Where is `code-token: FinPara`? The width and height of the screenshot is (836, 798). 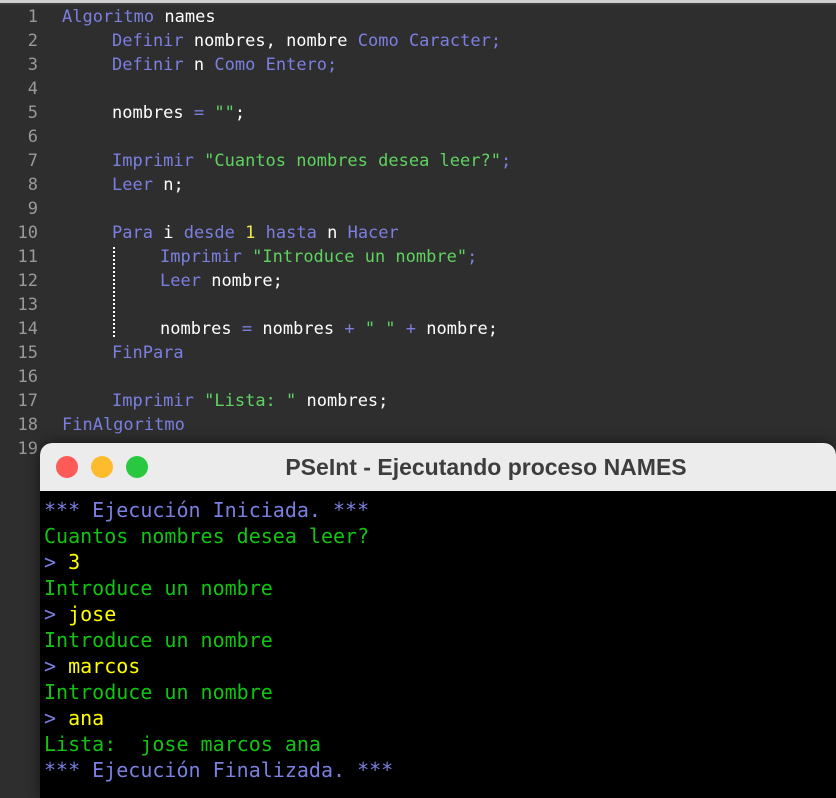
code-token: FinPara is located at coordinates (148, 353).